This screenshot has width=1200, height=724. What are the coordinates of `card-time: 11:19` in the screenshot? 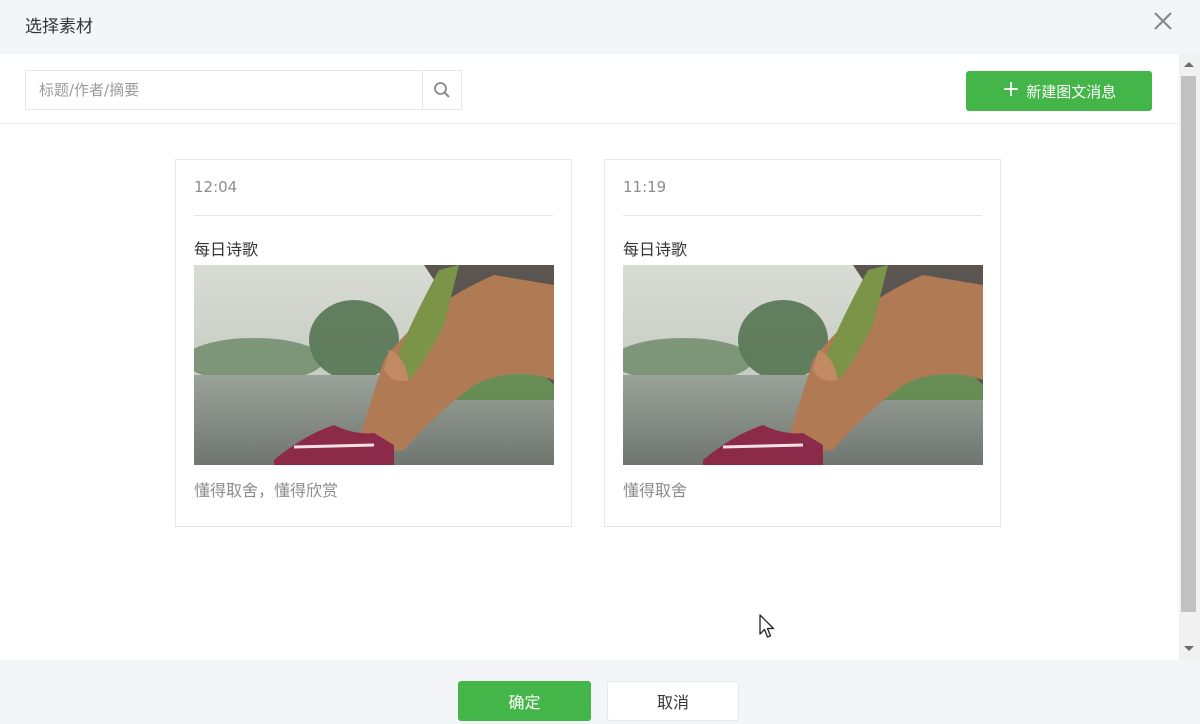 It's located at (645, 187).